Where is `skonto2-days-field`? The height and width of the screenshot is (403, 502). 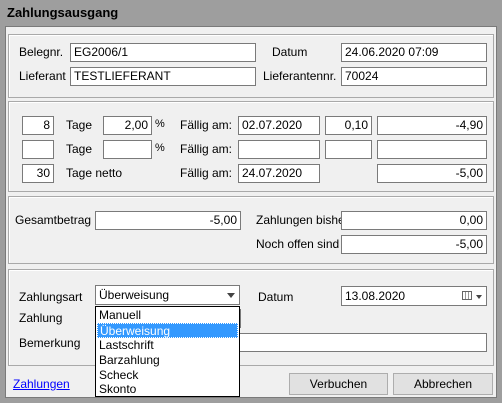 skonto2-days-field is located at coordinates (38, 149).